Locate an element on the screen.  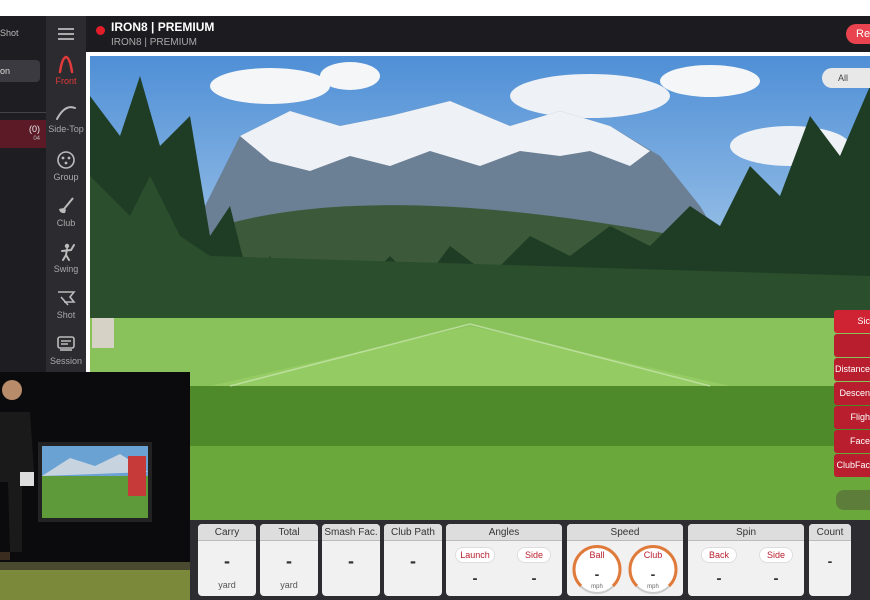
reset-button: Re is located at coordinates (858, 34).